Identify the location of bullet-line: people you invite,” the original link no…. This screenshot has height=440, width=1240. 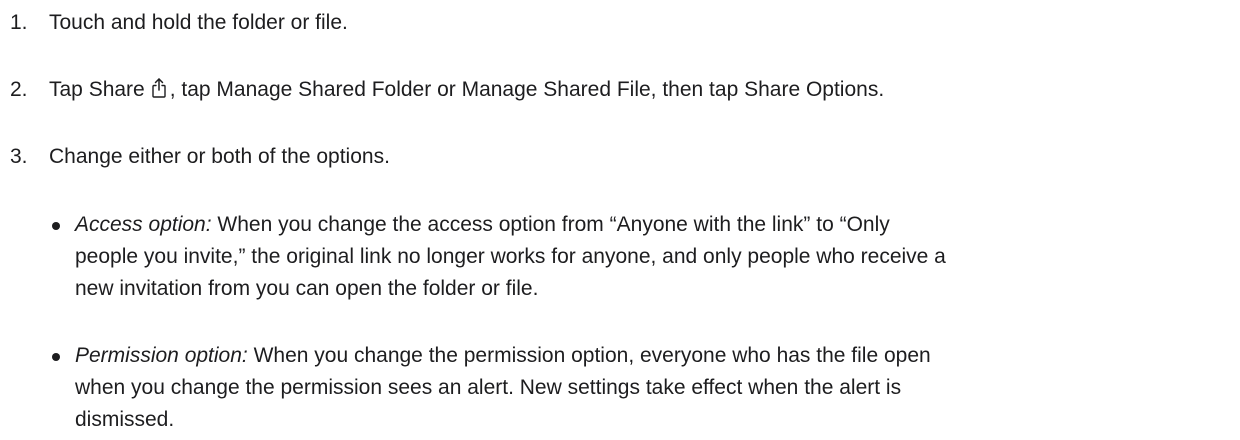
(510, 256).